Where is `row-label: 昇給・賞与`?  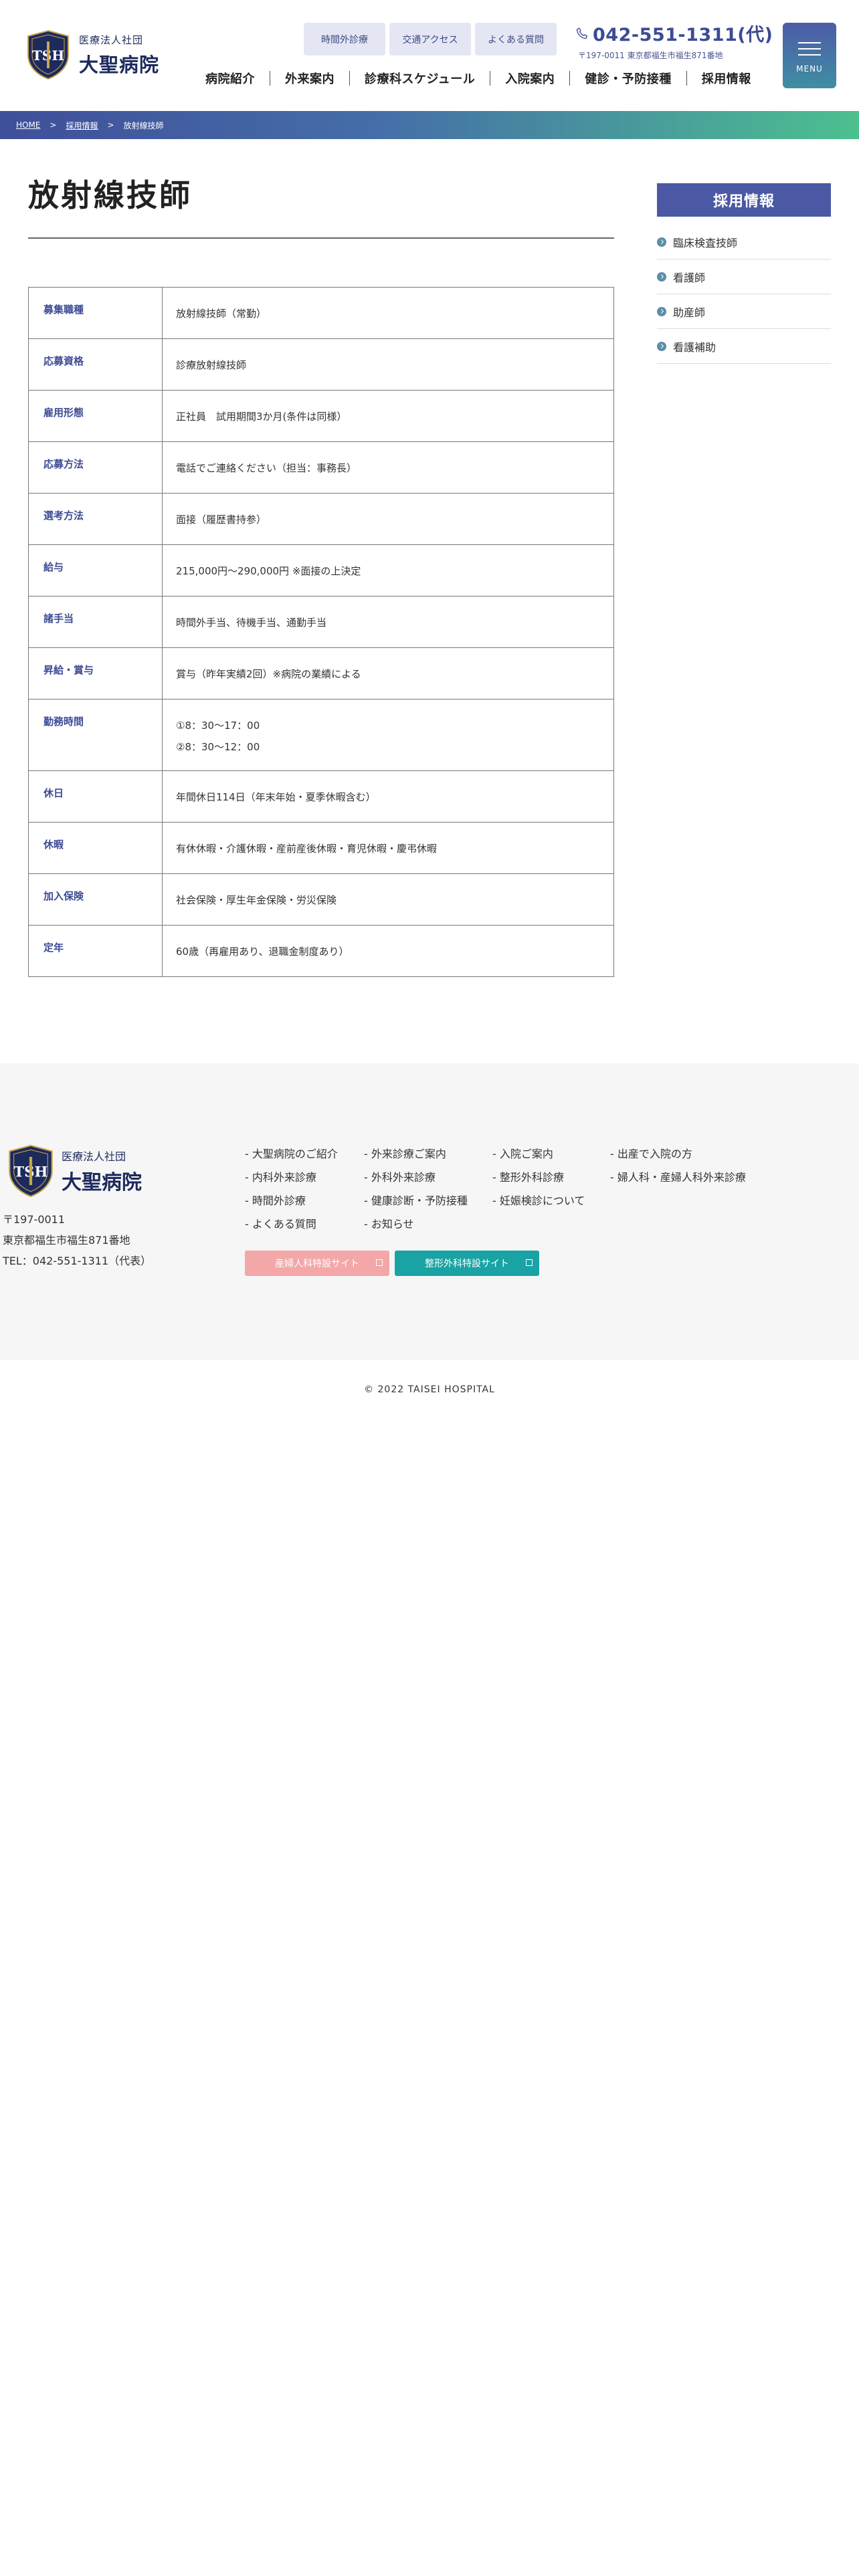 row-label: 昇給・賞与 is located at coordinates (95, 673).